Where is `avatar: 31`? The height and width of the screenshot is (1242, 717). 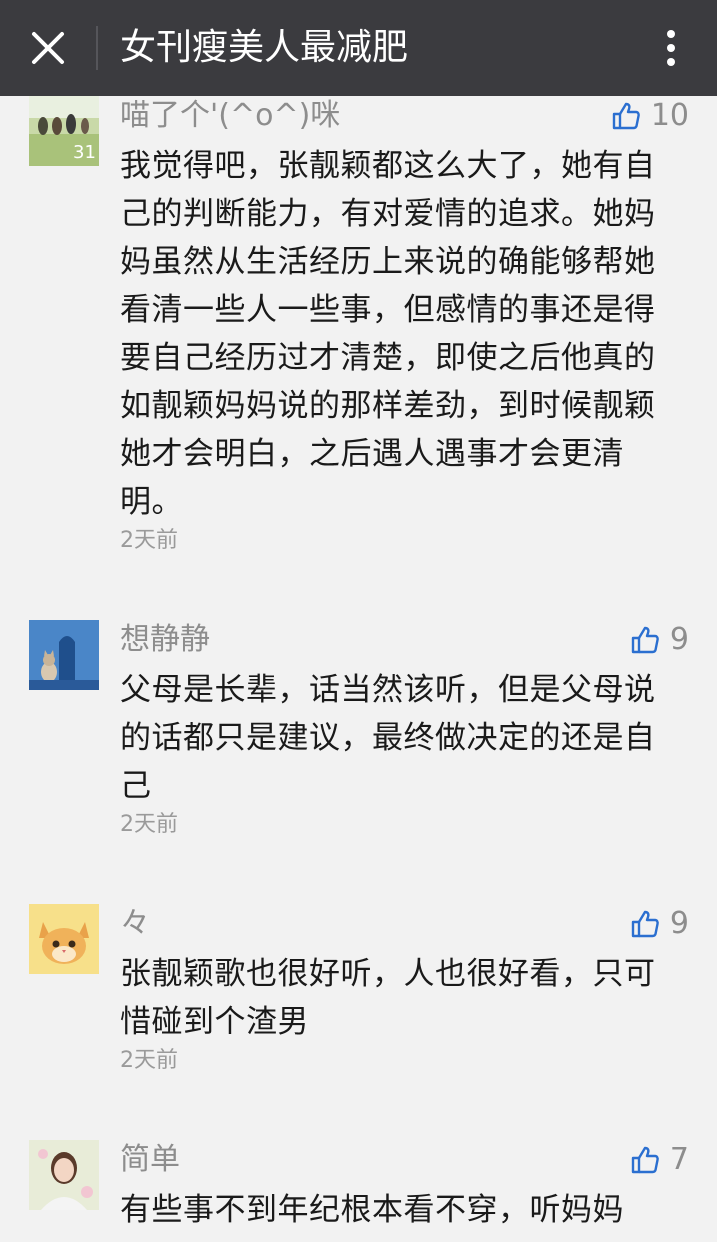 avatar: 31 is located at coordinates (64, 131).